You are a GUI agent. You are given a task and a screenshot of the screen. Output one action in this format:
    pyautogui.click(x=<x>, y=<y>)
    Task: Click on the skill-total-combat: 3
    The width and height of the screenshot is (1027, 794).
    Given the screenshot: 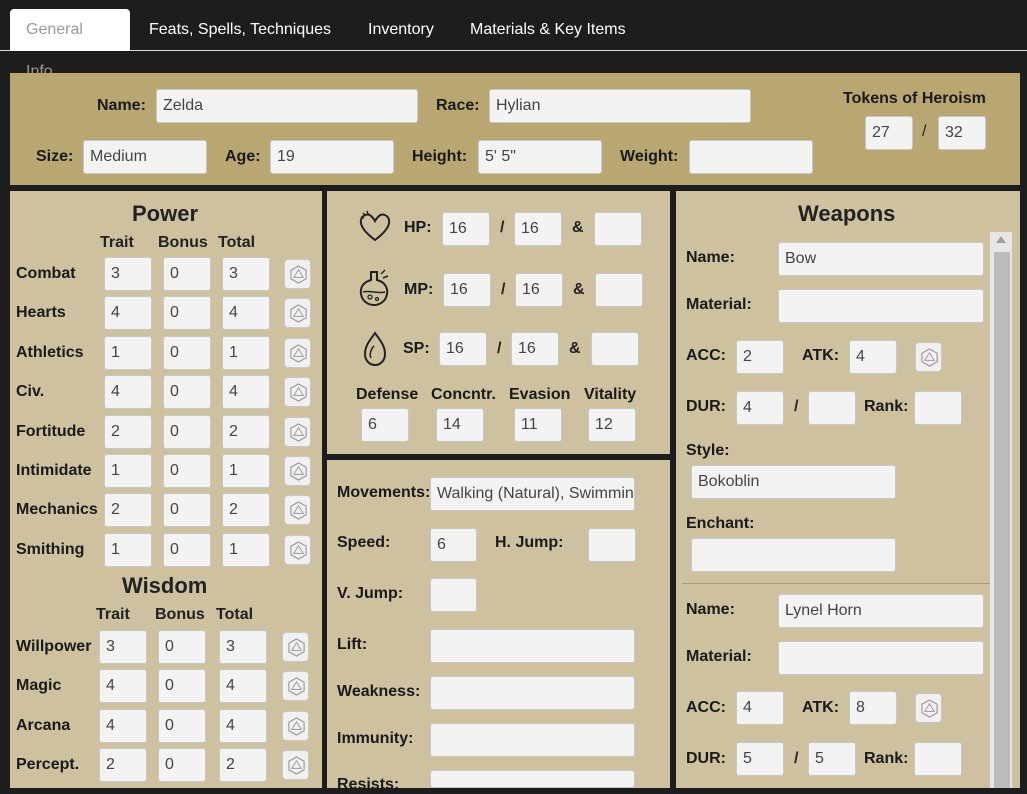 What is the action you would take?
    pyautogui.click(x=246, y=274)
    